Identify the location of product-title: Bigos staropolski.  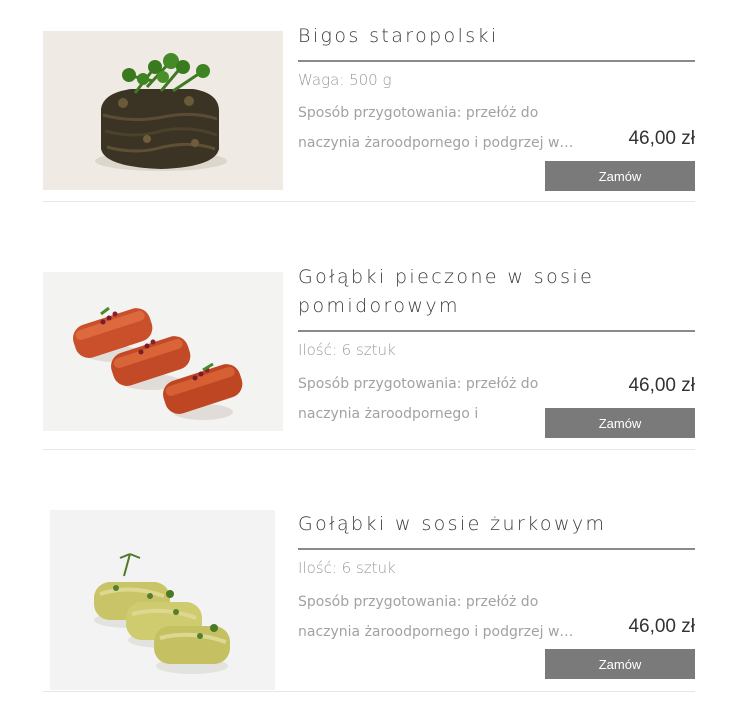
(496, 36).